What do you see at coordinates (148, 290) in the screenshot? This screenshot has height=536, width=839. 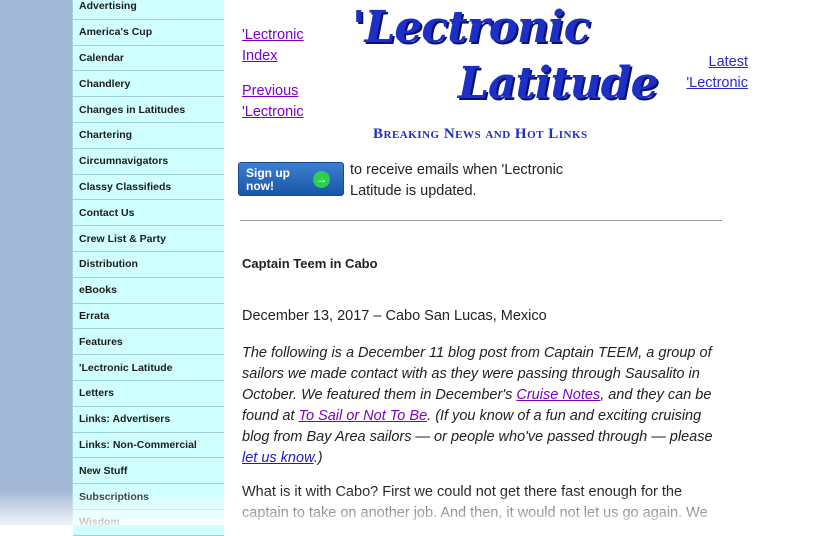 I see `sidebar-item: eBooks` at bounding box center [148, 290].